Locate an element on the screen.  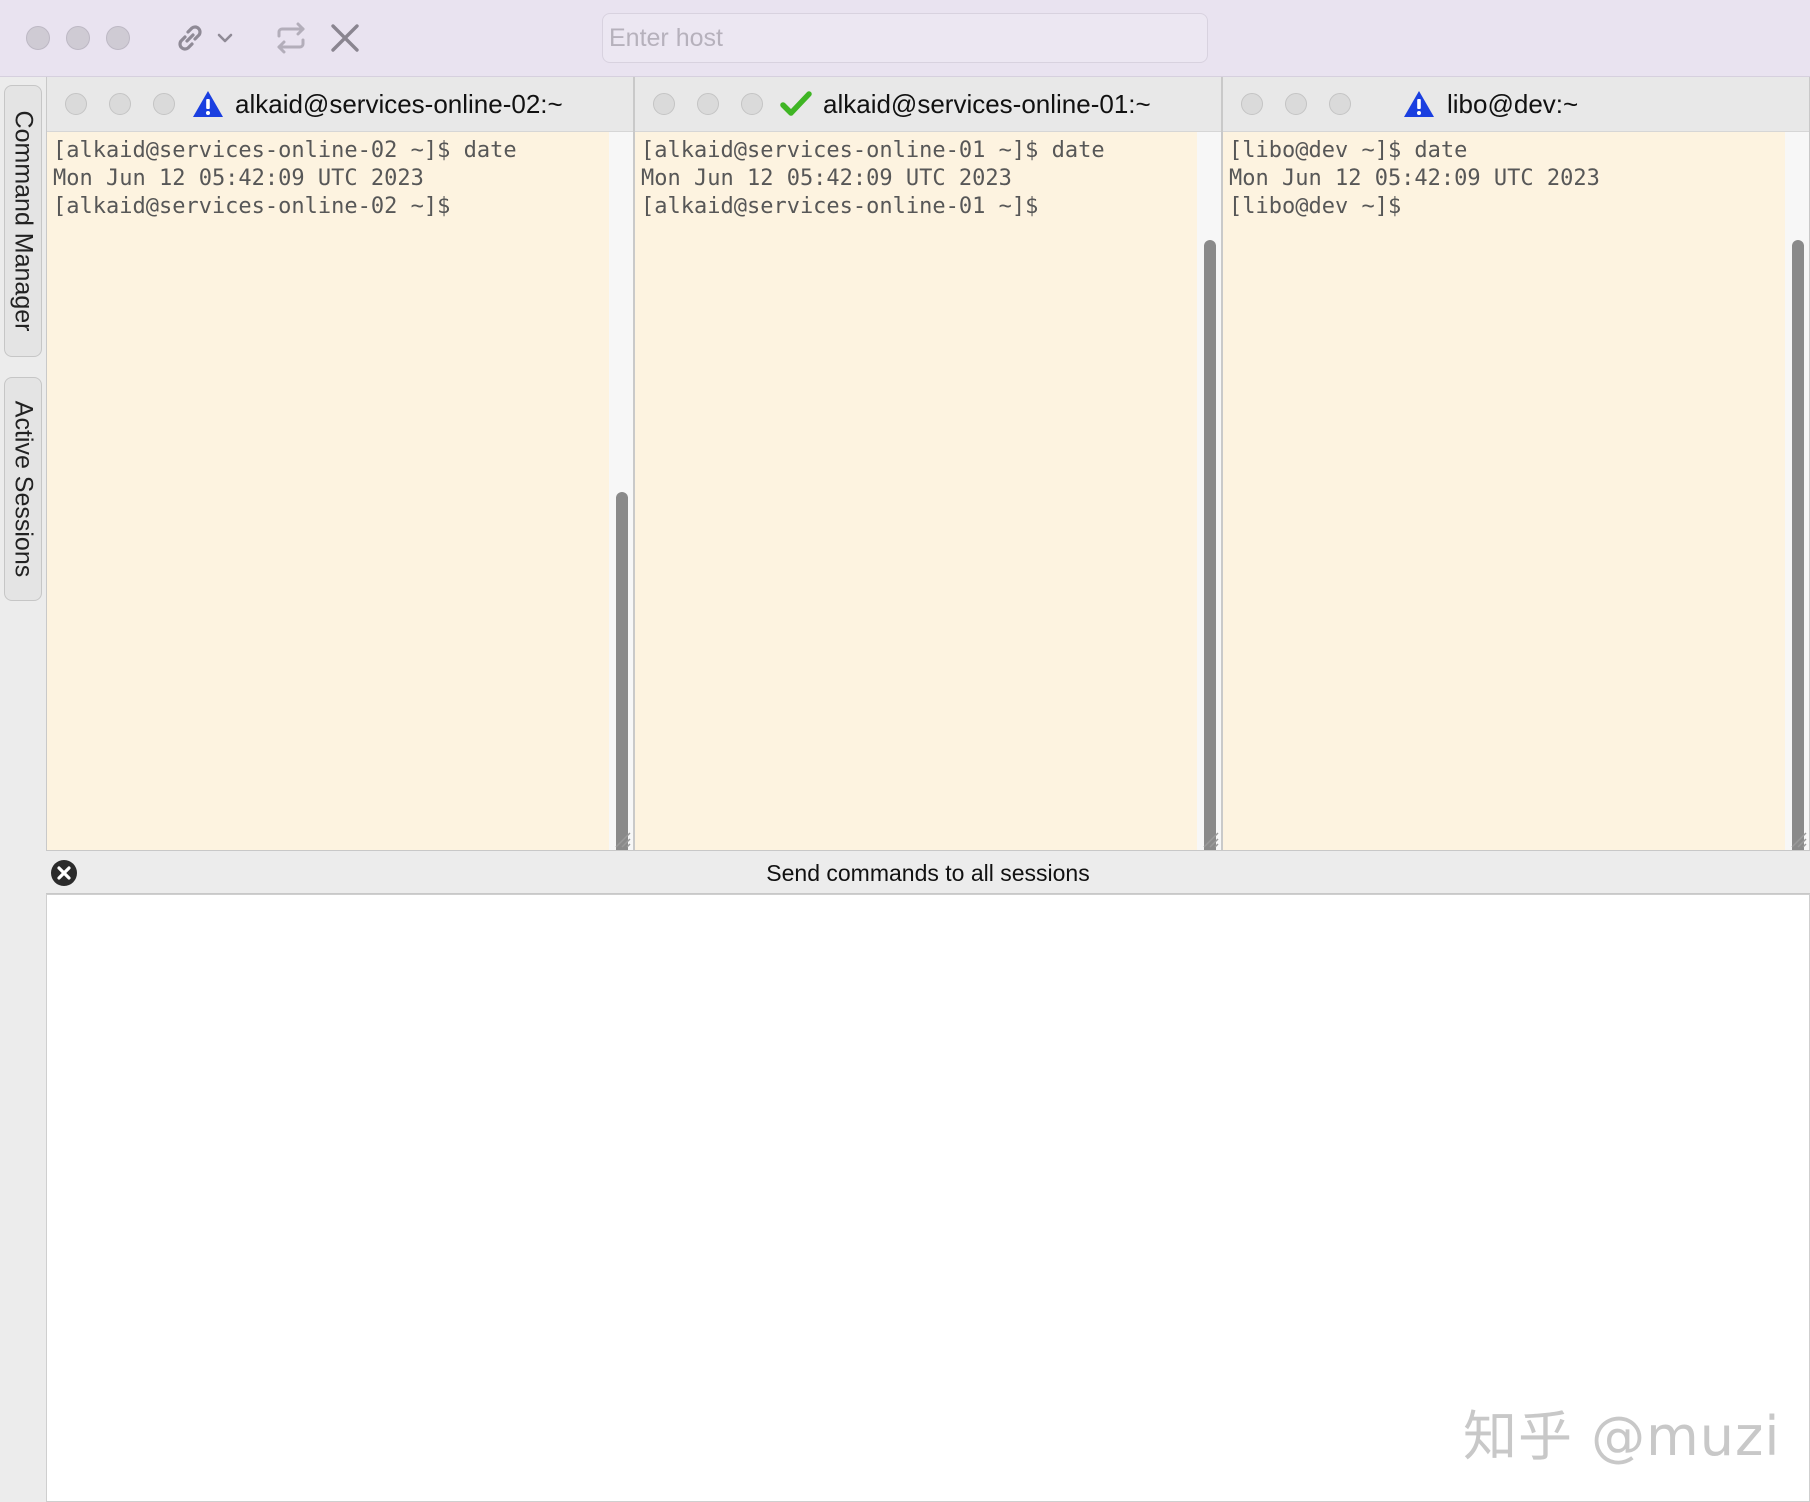
tab-command-manager: Command Manager is located at coordinates (23, 221).